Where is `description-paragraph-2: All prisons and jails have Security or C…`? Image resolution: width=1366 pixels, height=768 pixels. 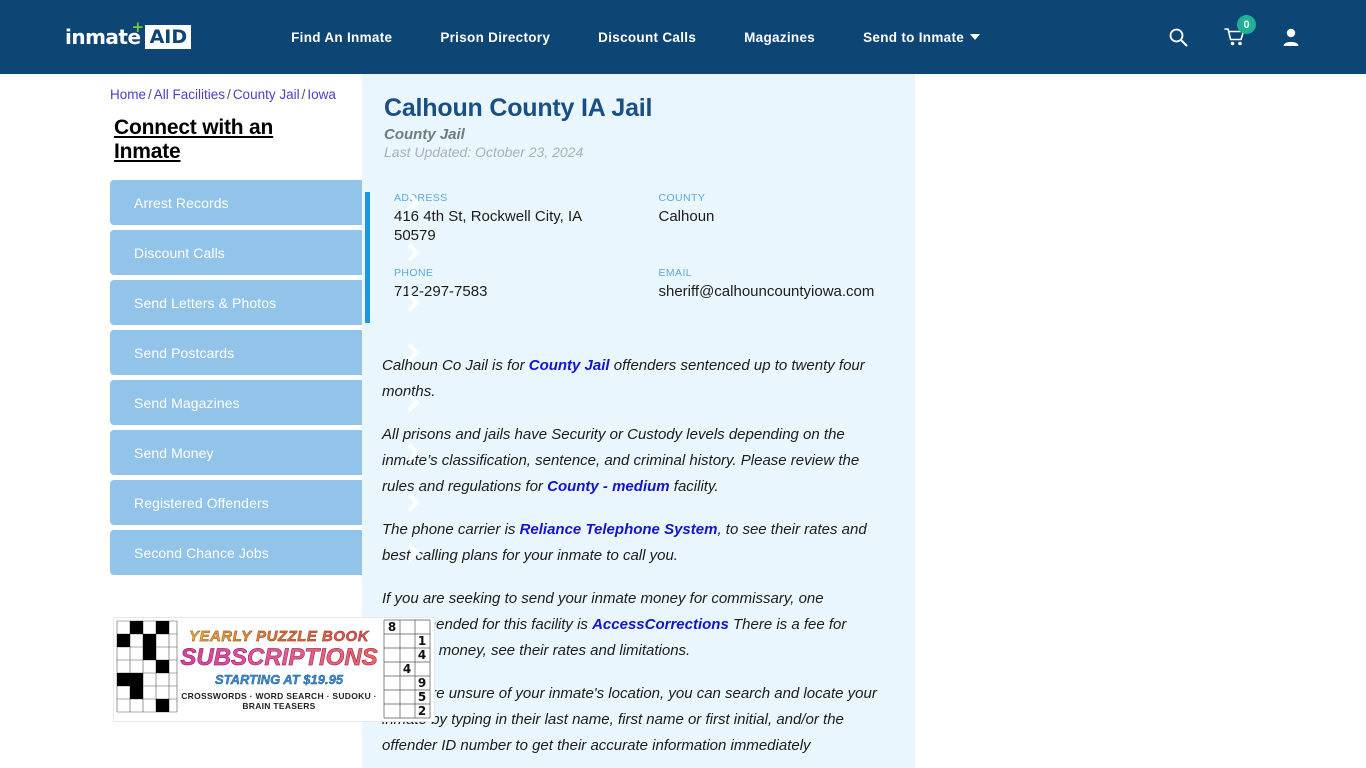 description-paragraph-2: All prisons and jails have Security or C… is located at coordinates (638, 461).